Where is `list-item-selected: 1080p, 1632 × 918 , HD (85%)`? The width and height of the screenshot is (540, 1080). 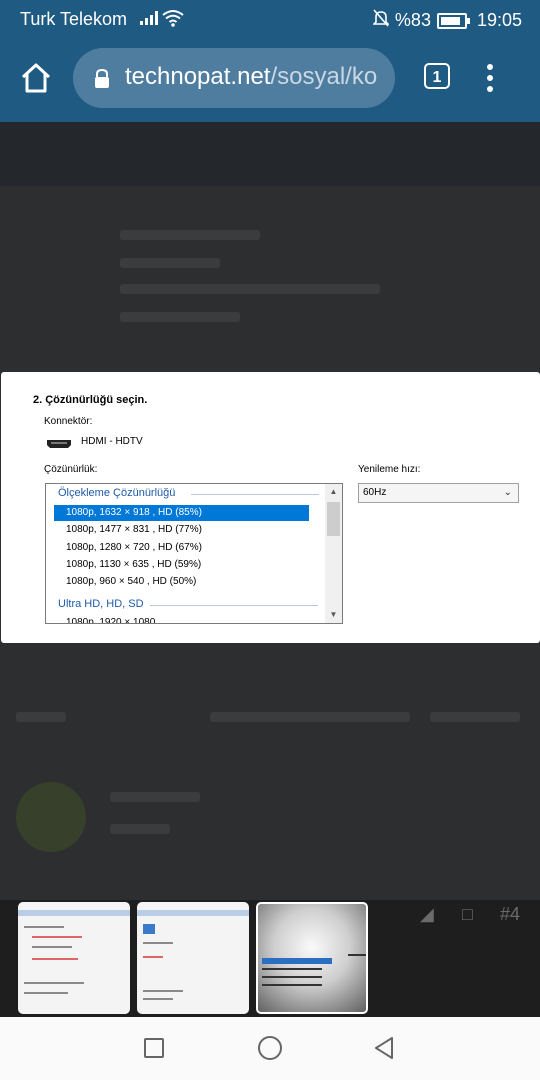 list-item-selected: 1080p, 1632 × 918 , HD (85%) is located at coordinates (181, 513).